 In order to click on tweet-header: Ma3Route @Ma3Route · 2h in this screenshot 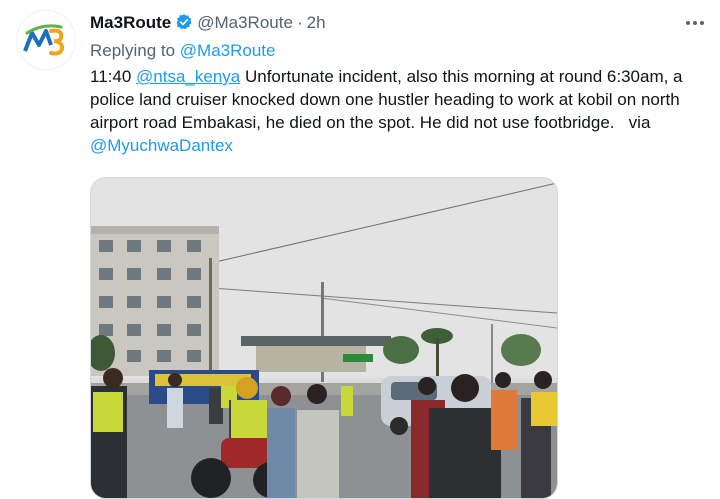, I will do `click(208, 24)`.